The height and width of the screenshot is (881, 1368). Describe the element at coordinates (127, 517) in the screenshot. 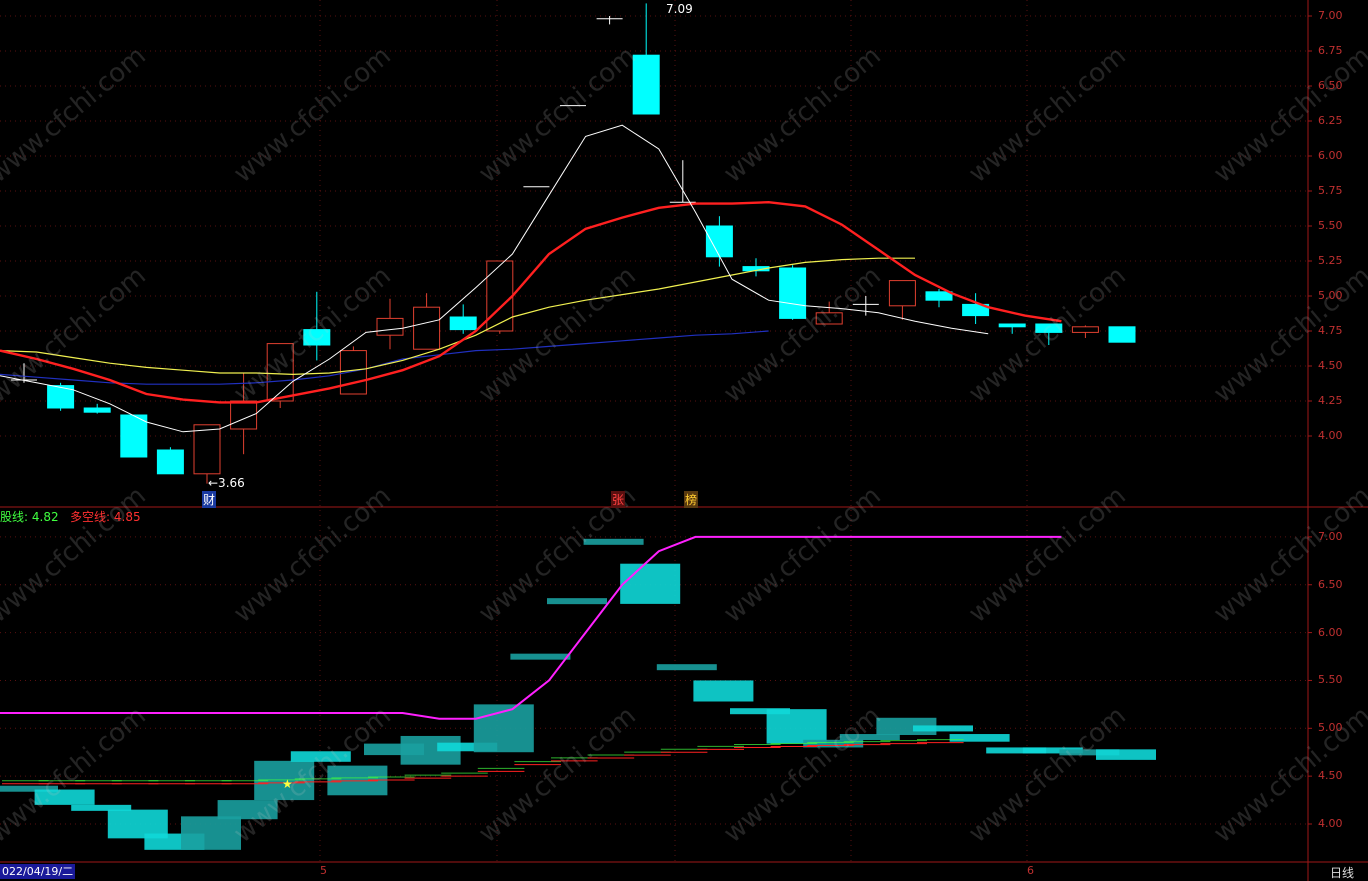

I see `long-short-value: 4.85` at that location.